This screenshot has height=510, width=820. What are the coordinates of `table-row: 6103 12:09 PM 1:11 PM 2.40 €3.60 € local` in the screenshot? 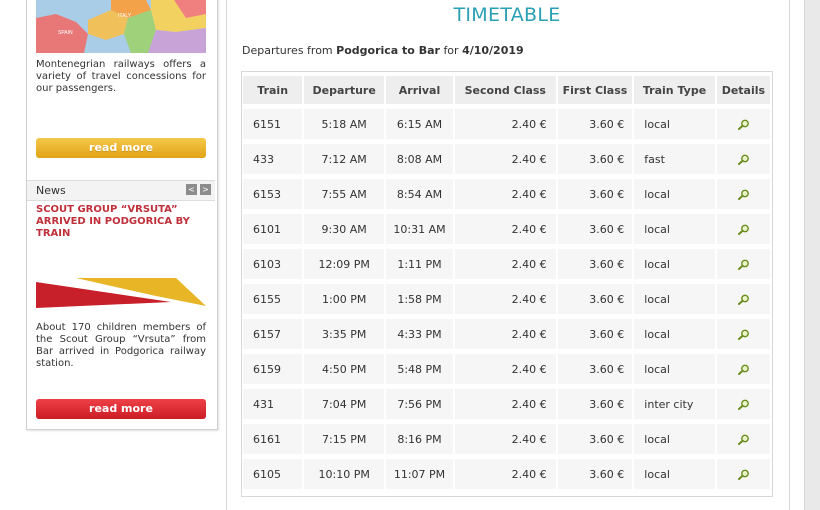 It's located at (506, 264).